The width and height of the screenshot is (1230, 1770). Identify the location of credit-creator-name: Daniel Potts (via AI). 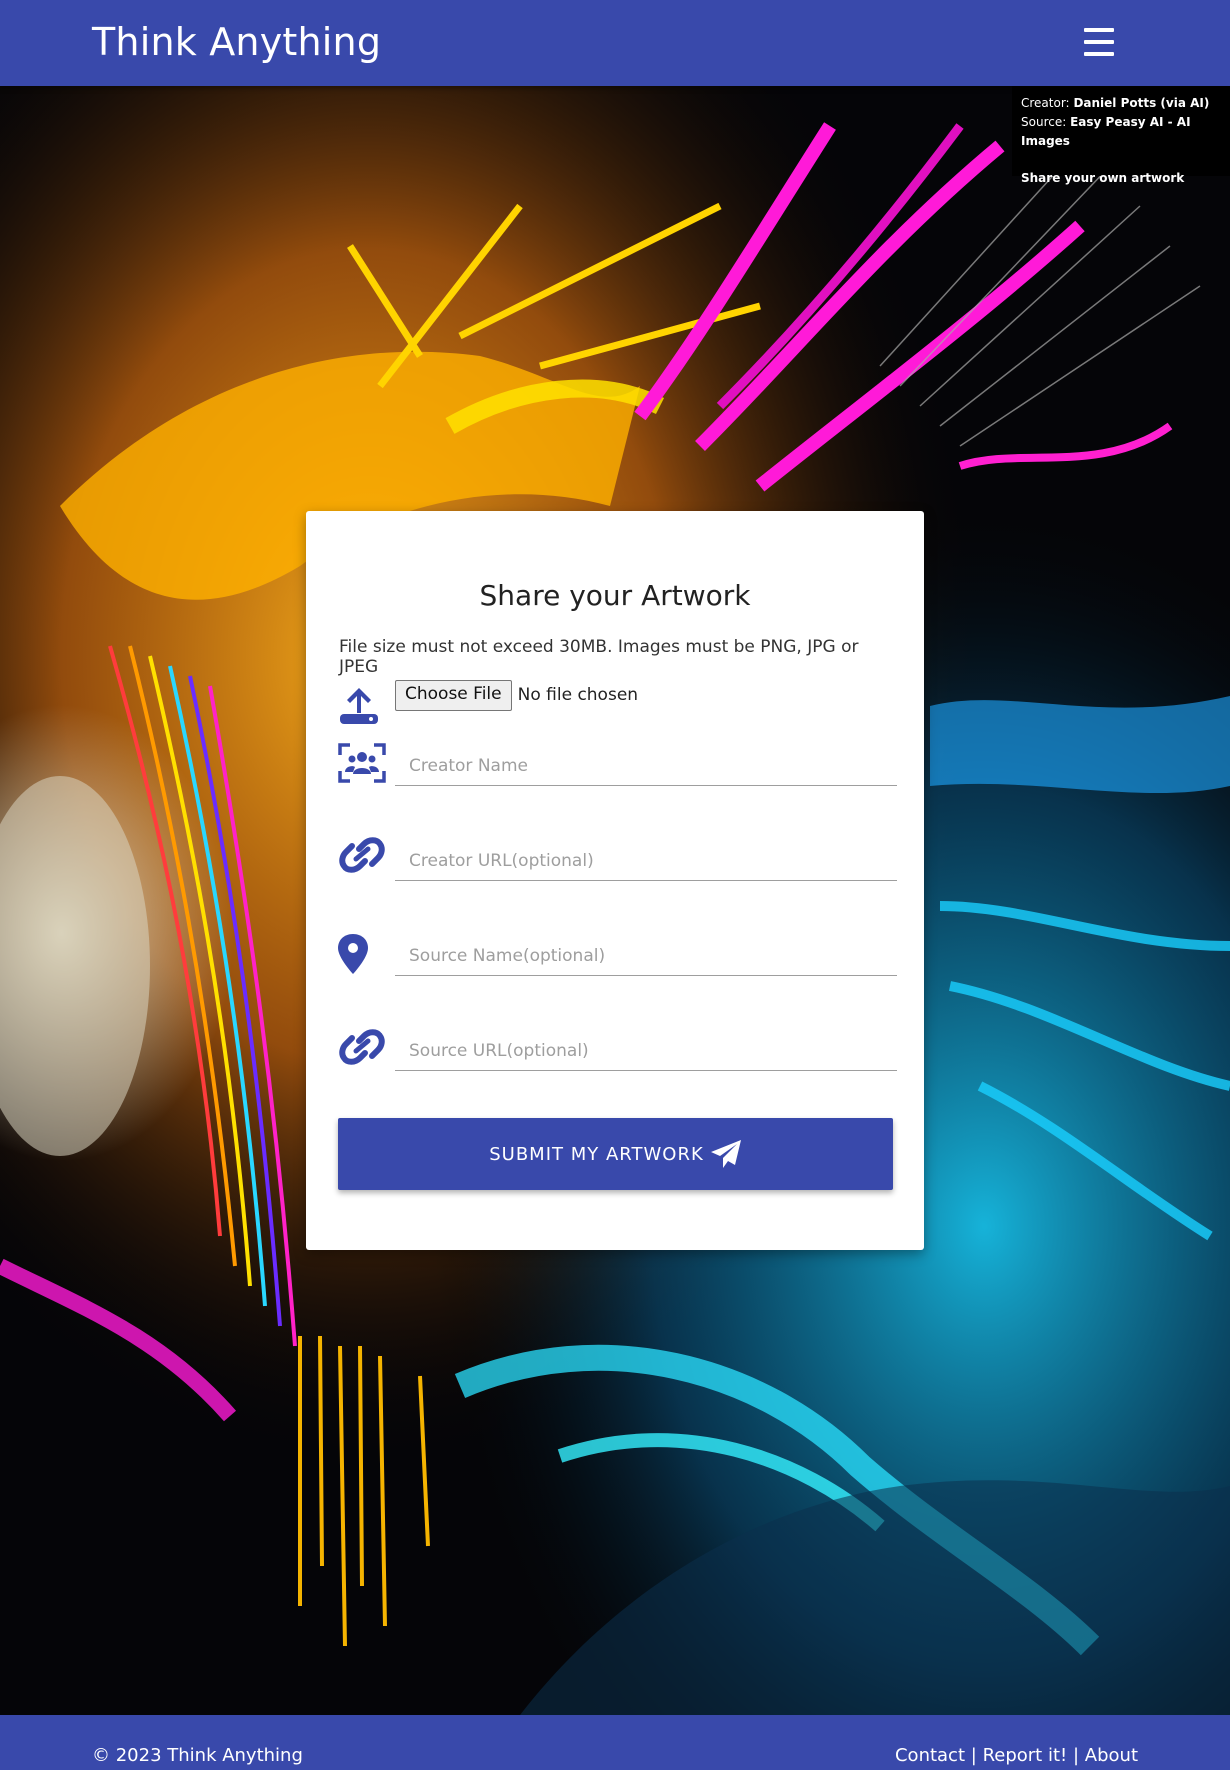
(1141, 103).